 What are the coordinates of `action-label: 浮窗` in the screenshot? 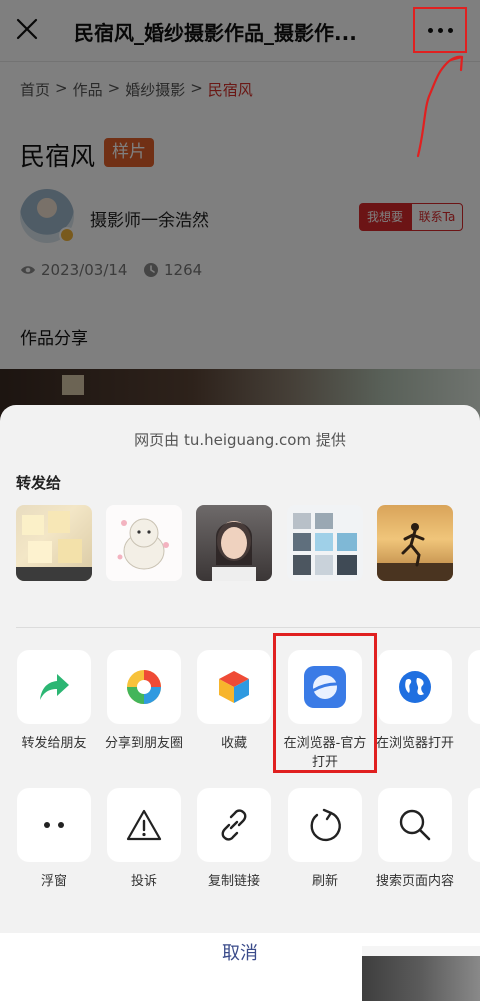 It's located at (53, 881).